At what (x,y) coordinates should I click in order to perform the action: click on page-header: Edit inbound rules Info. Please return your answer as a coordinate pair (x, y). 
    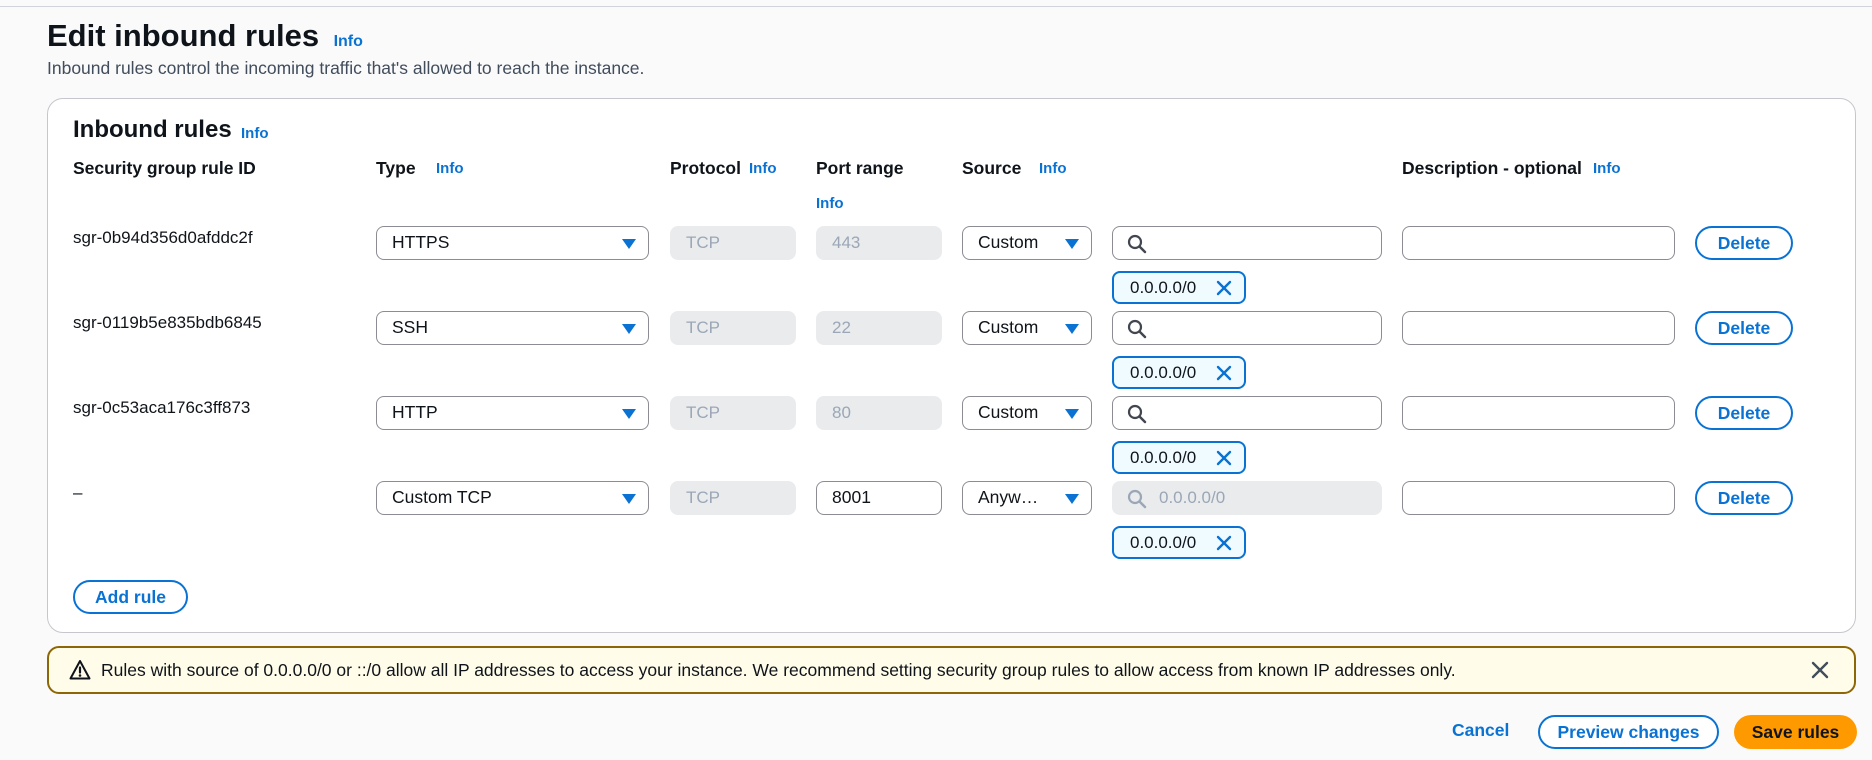
    Looking at the image, I should click on (205, 36).